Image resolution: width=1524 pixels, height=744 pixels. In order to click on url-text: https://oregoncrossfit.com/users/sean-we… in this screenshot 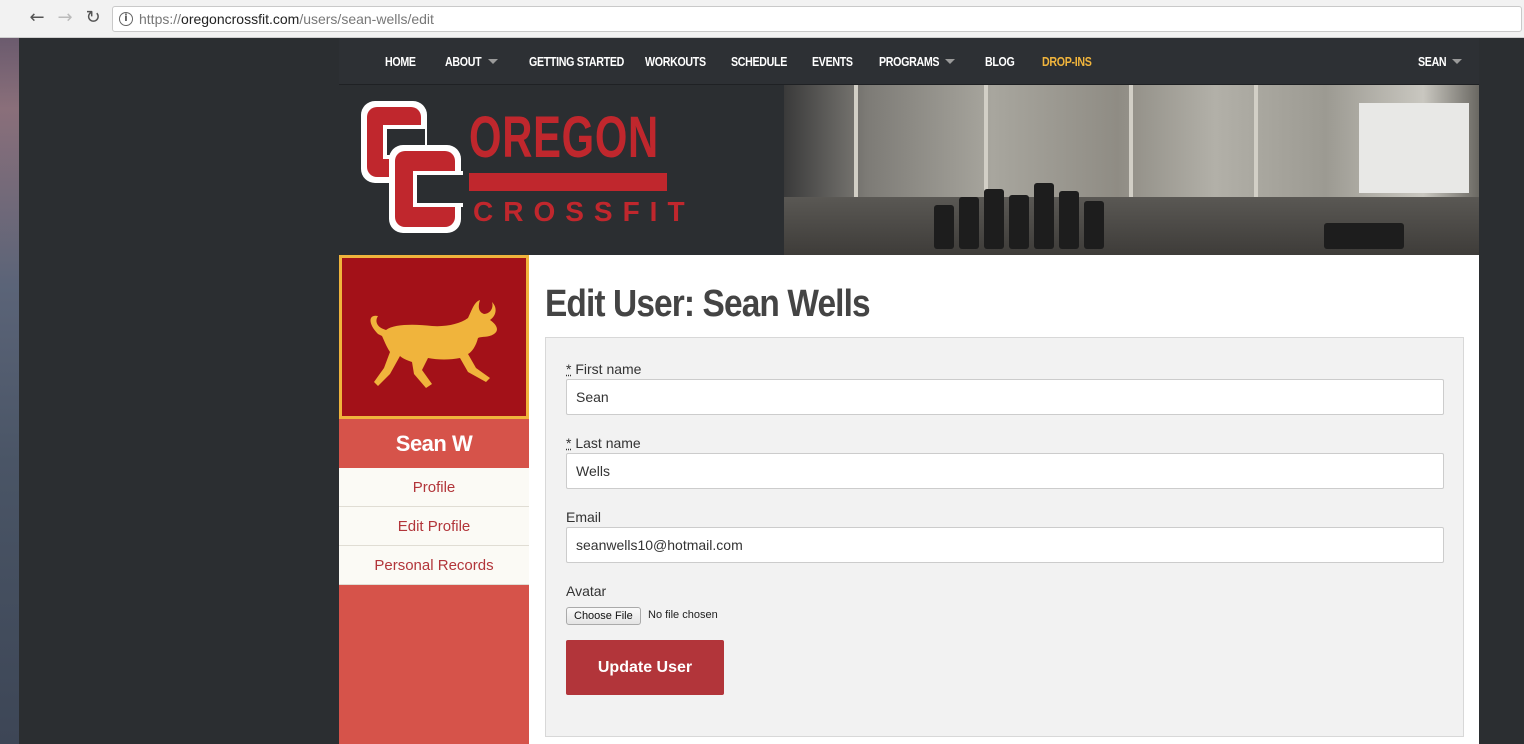, I will do `click(286, 19)`.